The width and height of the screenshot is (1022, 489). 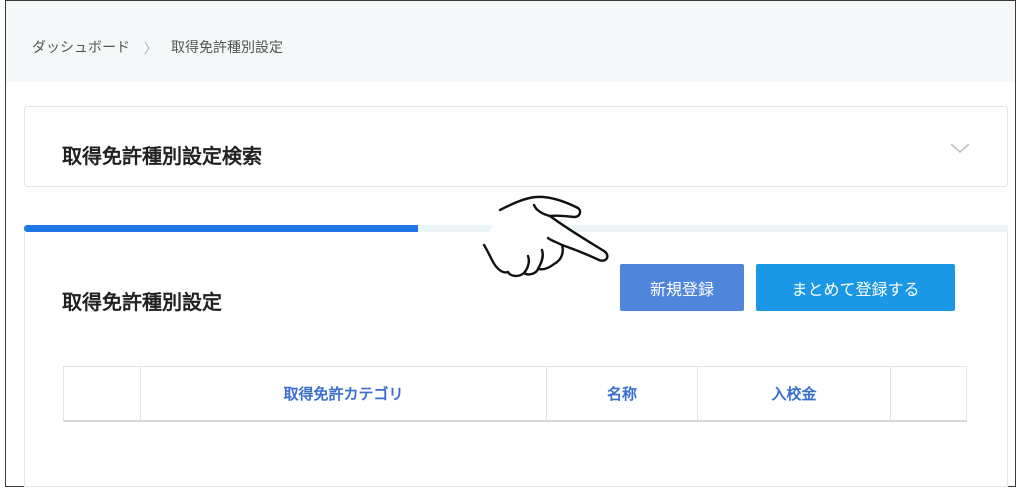 I want to click on new-register-button: 新規登録, so click(x=682, y=287).